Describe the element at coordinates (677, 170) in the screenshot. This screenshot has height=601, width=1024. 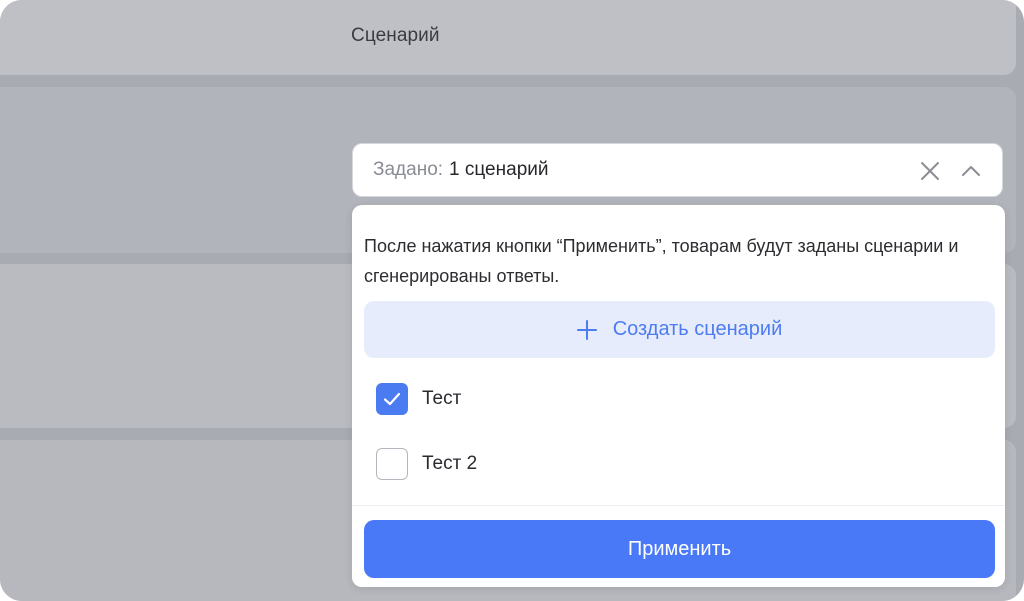
I see `scenario-select: Задано: 1 сценарий` at that location.